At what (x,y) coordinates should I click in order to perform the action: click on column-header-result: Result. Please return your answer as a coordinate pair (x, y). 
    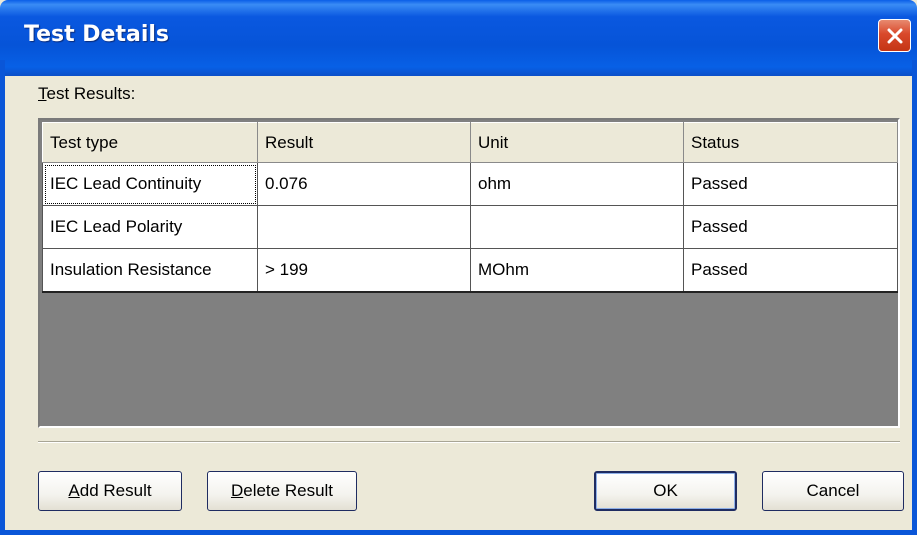
    Looking at the image, I should click on (364, 142).